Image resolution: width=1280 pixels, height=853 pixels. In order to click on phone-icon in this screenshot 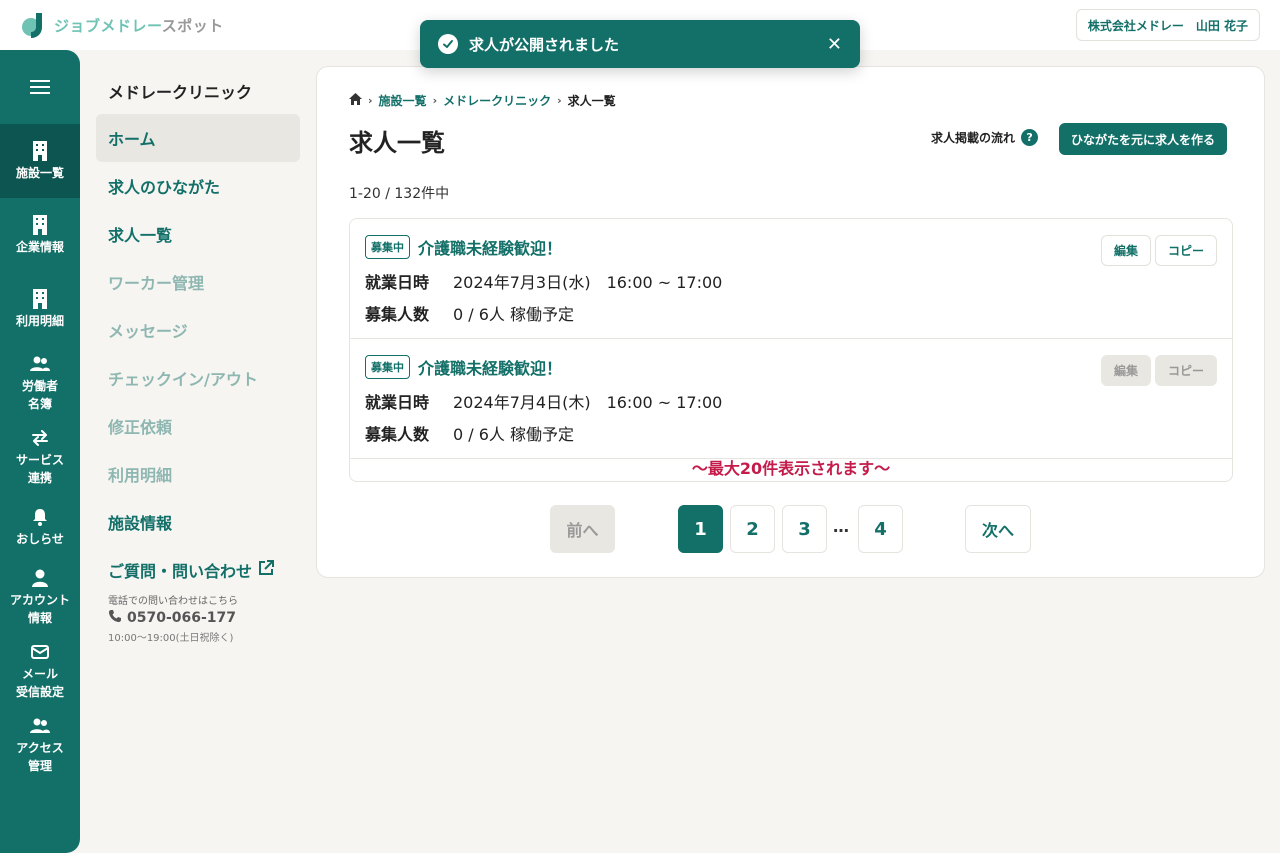, I will do `click(115, 618)`.